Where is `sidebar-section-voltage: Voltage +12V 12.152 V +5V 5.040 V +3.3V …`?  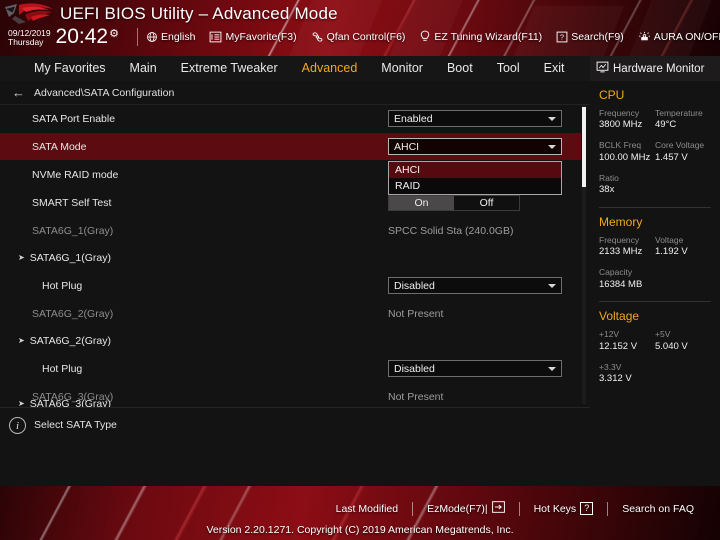 sidebar-section-voltage: Voltage +12V 12.152 V +5V 5.040 V +3.3V … is located at coordinates (655, 348).